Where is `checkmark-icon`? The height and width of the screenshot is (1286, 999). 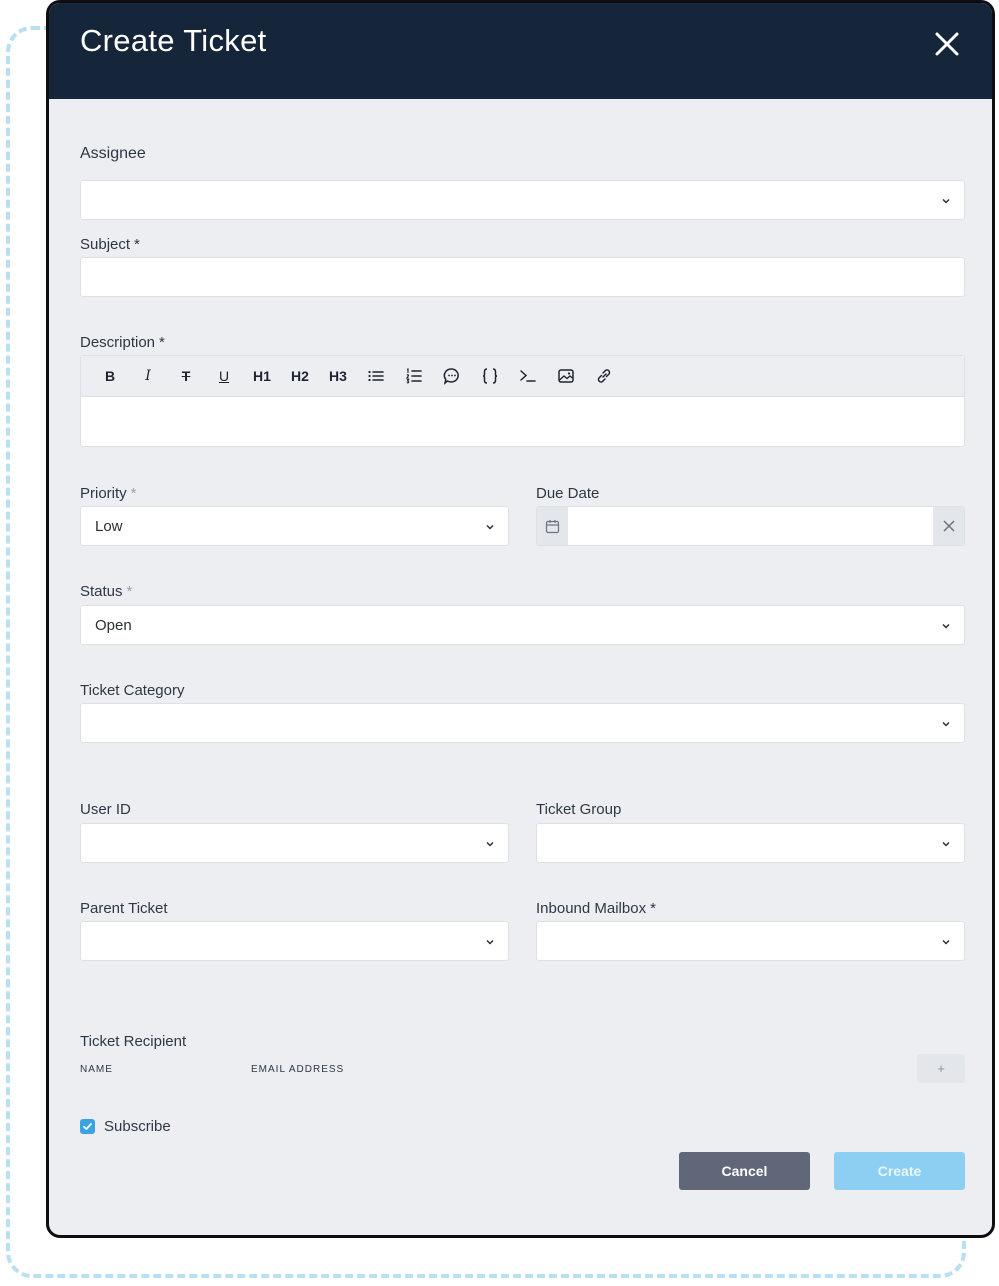
checkmark-icon is located at coordinates (87, 1126).